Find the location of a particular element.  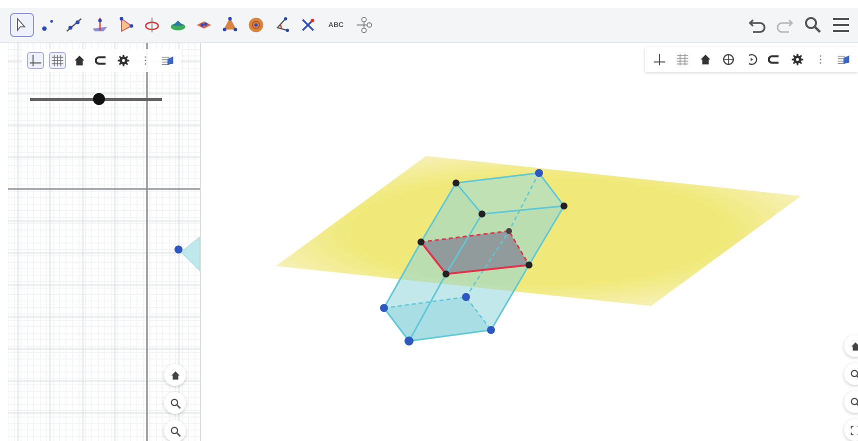

circle-axis-icon is located at coordinates (152, 25).